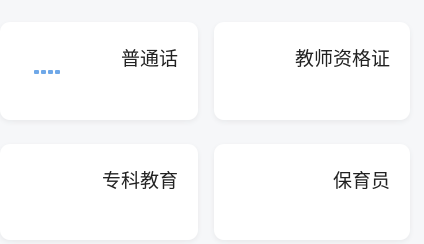 This screenshot has width=424, height=244. I want to click on course-card-title: 保育员, so click(361, 181).